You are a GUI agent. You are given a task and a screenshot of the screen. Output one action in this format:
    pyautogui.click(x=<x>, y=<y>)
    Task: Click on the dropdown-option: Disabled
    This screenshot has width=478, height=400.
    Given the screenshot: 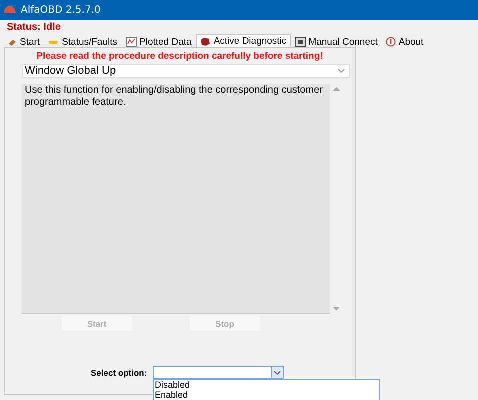 What is the action you would take?
    pyautogui.click(x=266, y=385)
    